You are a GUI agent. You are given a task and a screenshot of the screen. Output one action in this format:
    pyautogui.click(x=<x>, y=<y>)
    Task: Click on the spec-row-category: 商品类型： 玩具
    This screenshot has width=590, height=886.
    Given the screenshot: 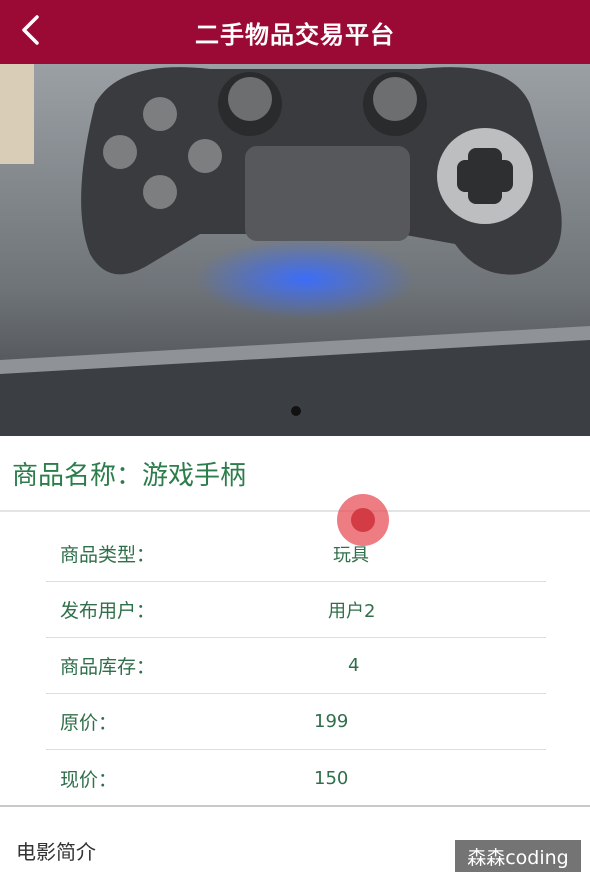 What is the action you would take?
    pyautogui.click(x=296, y=554)
    